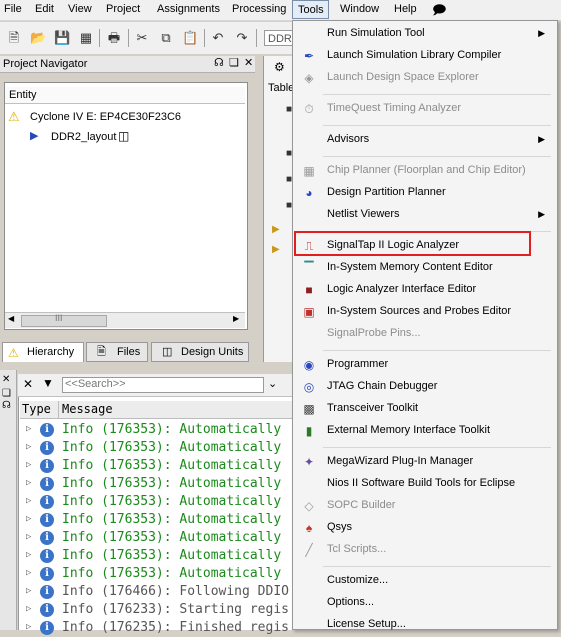 The image size is (561, 637). Describe the element at coordinates (281, 88) in the screenshot. I see `table-tab: Table` at that location.